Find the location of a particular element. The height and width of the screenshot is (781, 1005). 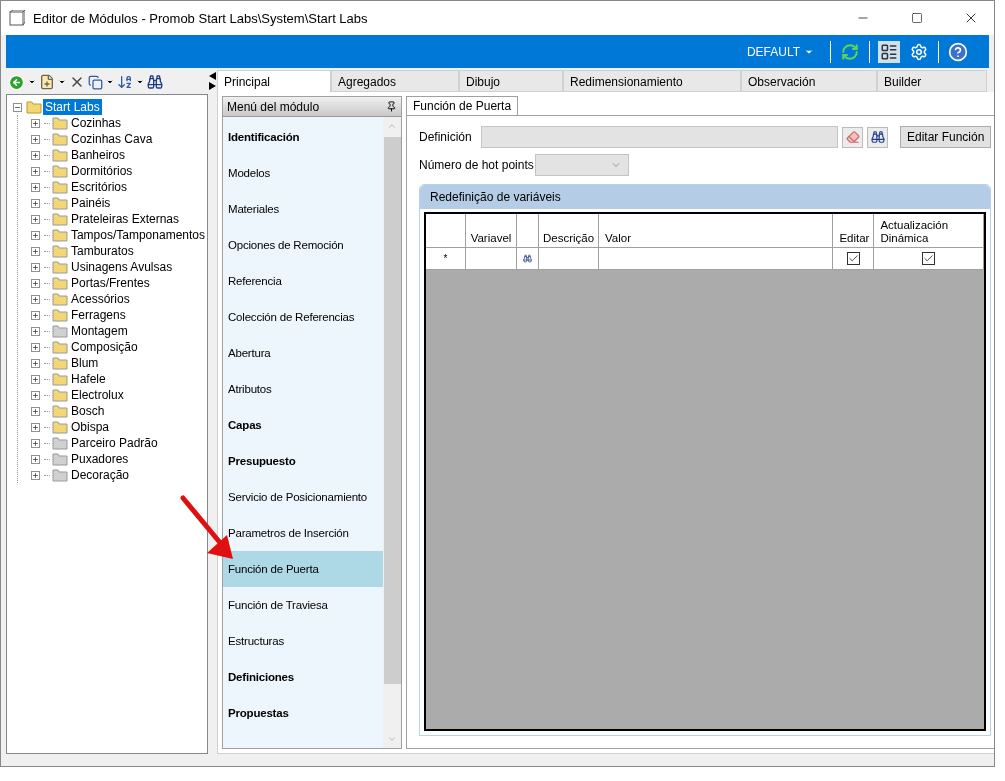

tree-item: Start Labs is located at coordinates (72, 107).